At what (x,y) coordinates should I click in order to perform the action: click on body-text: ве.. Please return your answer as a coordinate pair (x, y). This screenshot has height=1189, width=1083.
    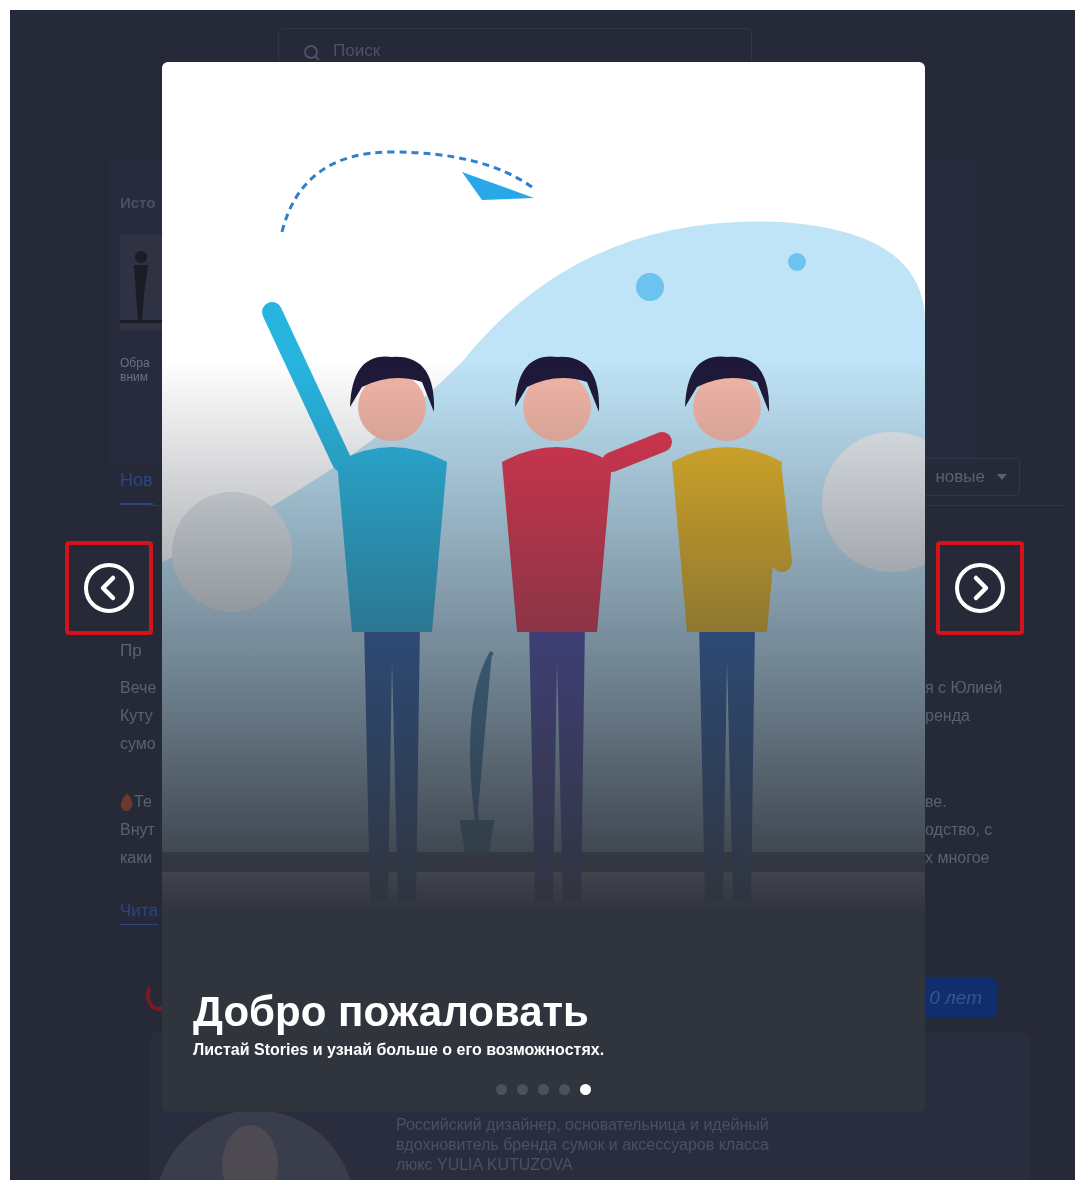
    Looking at the image, I should click on (936, 802).